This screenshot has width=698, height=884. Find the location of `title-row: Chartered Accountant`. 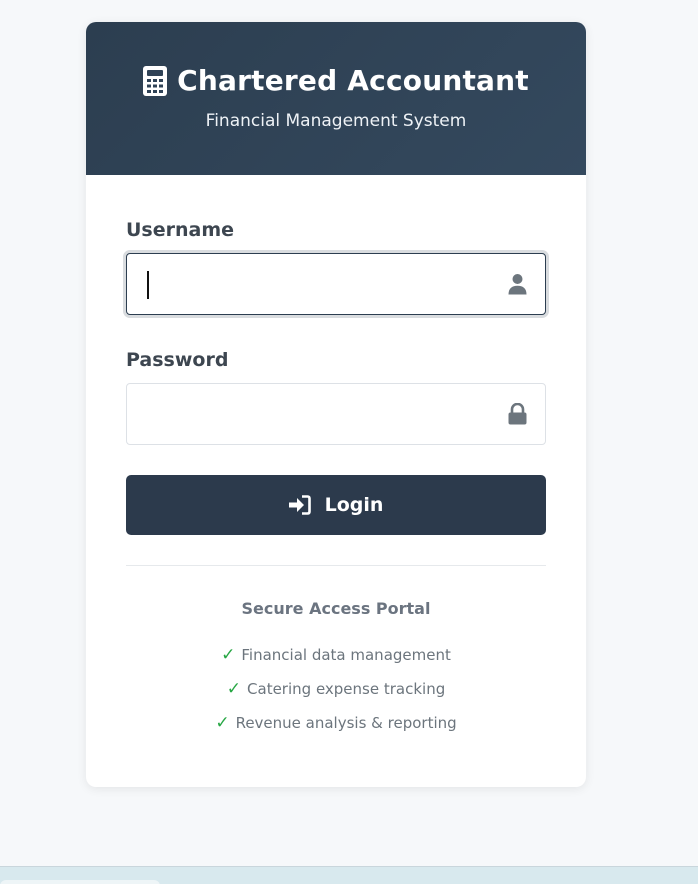

title-row: Chartered Accountant is located at coordinates (336, 80).